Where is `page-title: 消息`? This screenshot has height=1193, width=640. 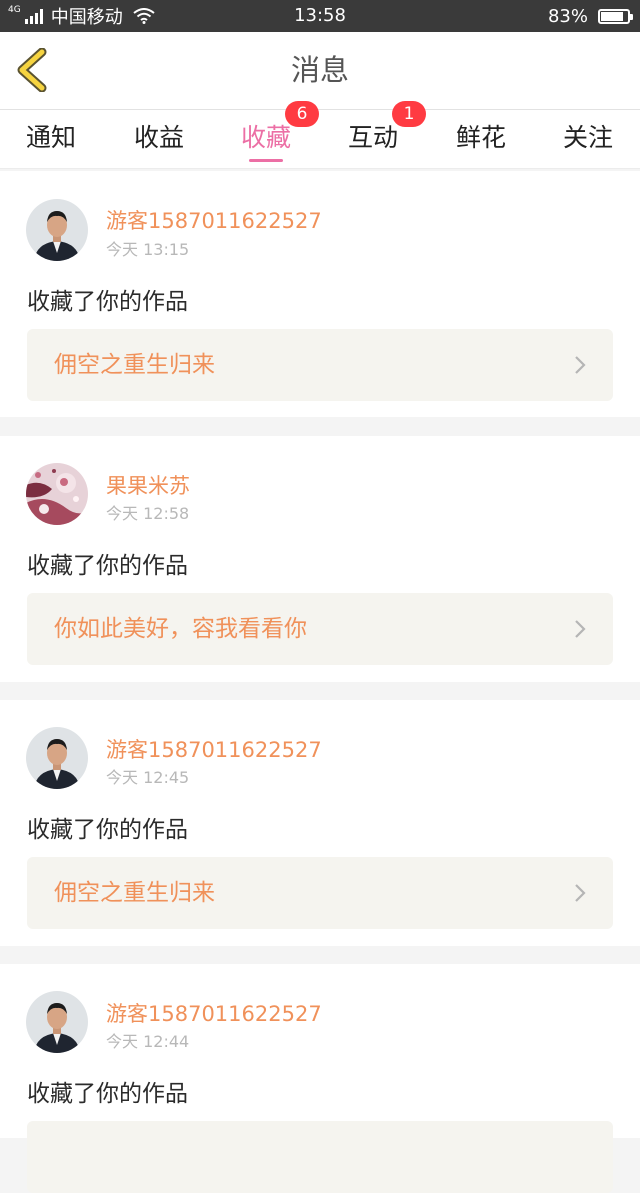
page-title: 消息 is located at coordinates (319, 70).